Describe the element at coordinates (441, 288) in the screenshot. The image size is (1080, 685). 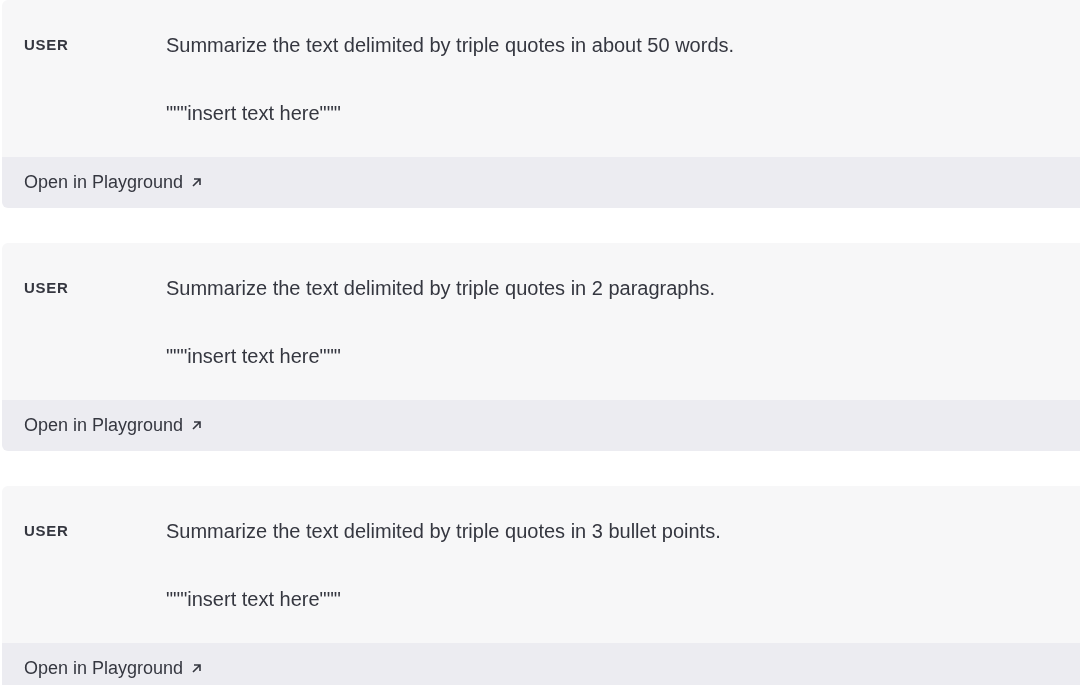
I see `message-text: Summarize the text delimited by triple quotes in 2 paragraphs.` at that location.